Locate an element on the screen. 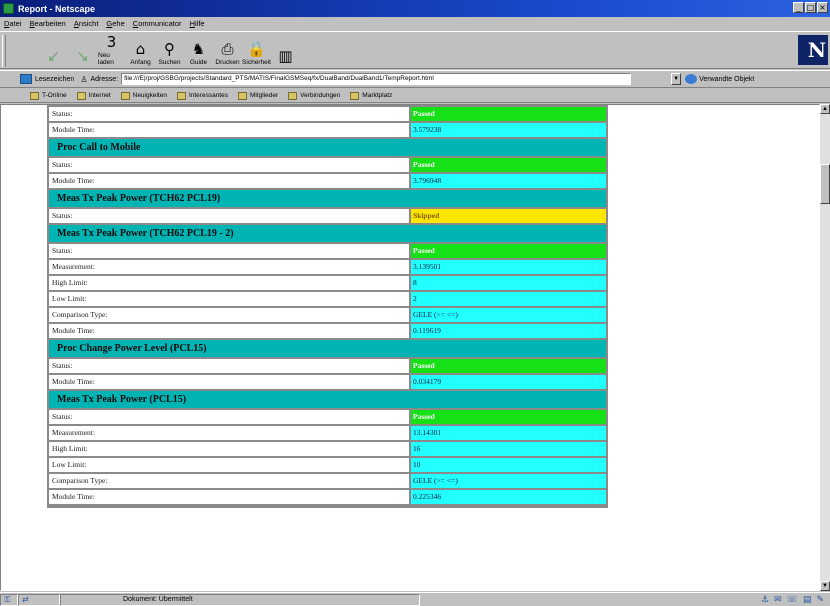  sicherheit-button: 🔒 Sicherheit is located at coordinates (256, 50).